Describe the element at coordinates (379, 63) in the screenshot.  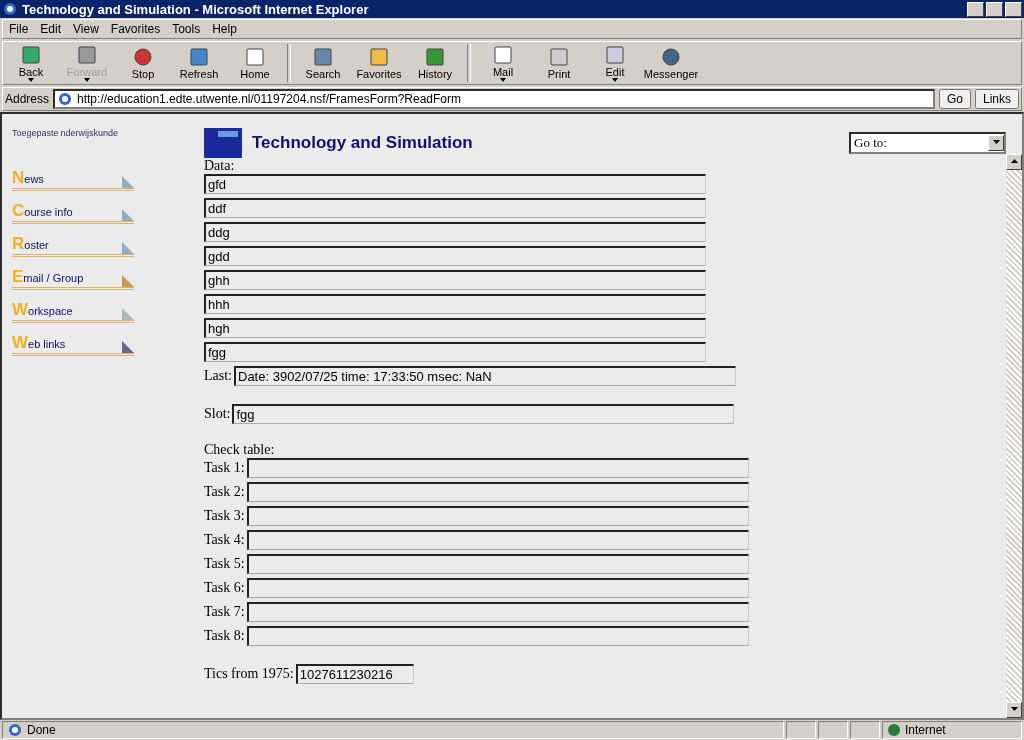
I see `toolbar-button: Favorites` at that location.